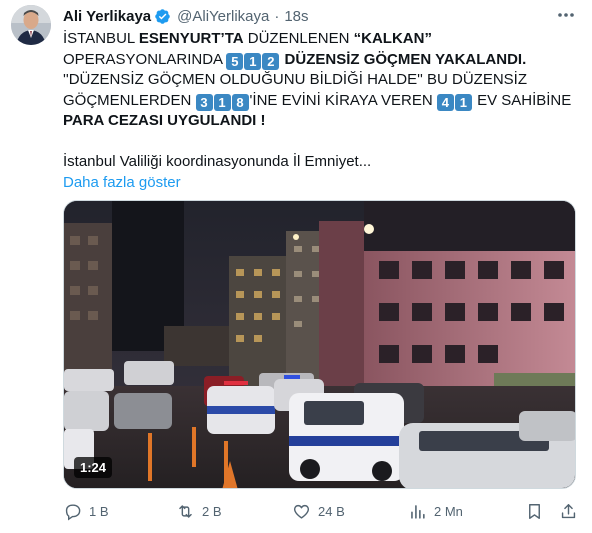 This screenshot has width=592, height=533. What do you see at coordinates (331, 511) in the screenshot?
I see `like-count: 24 B` at bounding box center [331, 511].